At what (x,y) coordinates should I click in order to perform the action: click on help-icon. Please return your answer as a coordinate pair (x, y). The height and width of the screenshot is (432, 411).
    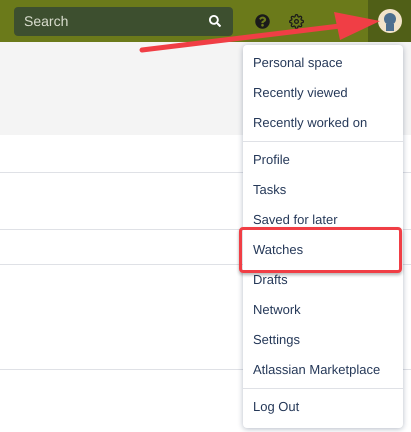
    Looking at the image, I should click on (262, 21).